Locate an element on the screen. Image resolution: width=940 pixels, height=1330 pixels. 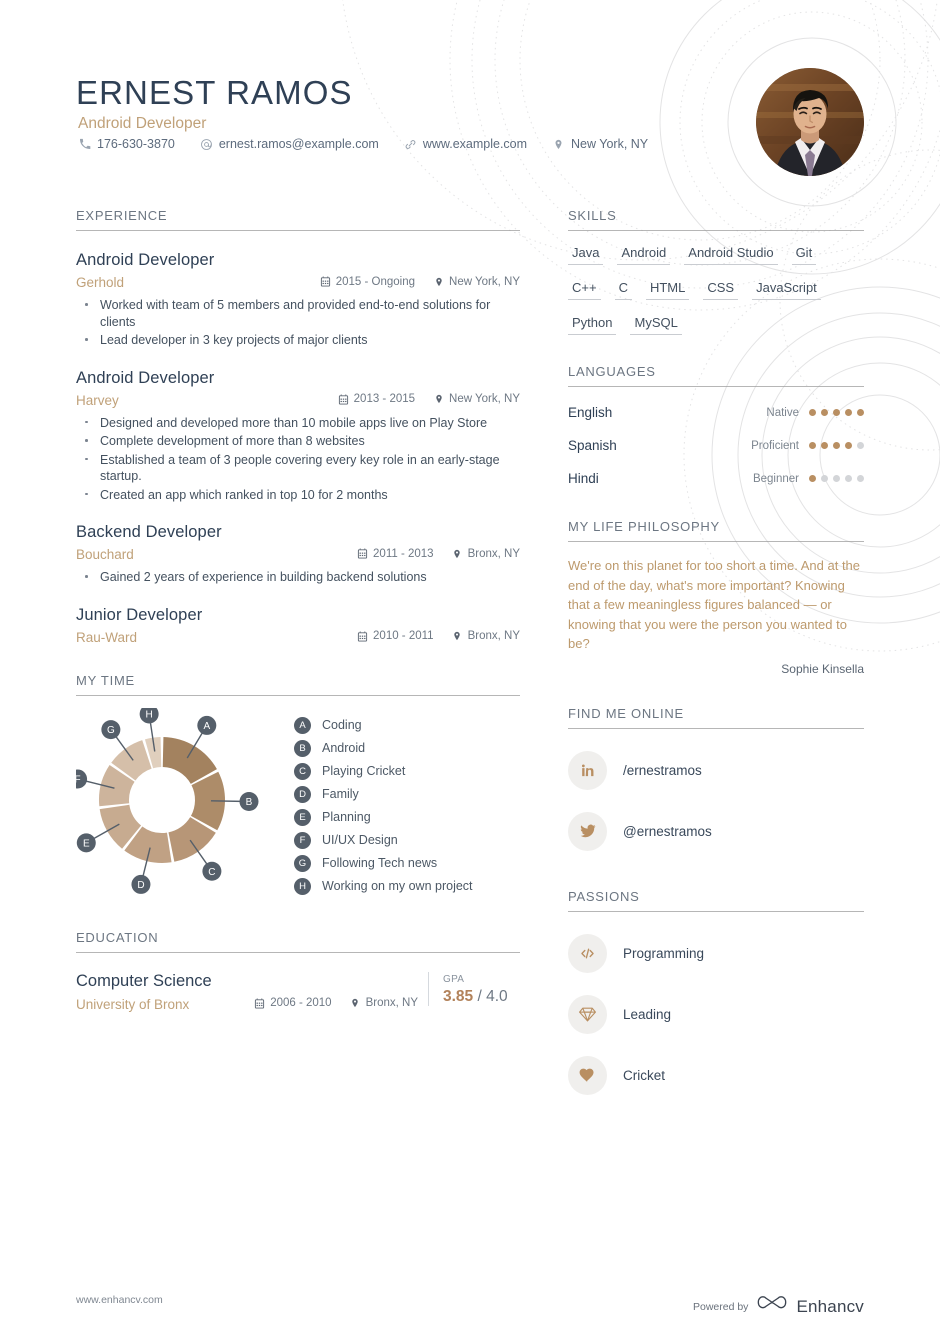
social-link-twitter: @ernestramos is located at coordinates (716, 831).